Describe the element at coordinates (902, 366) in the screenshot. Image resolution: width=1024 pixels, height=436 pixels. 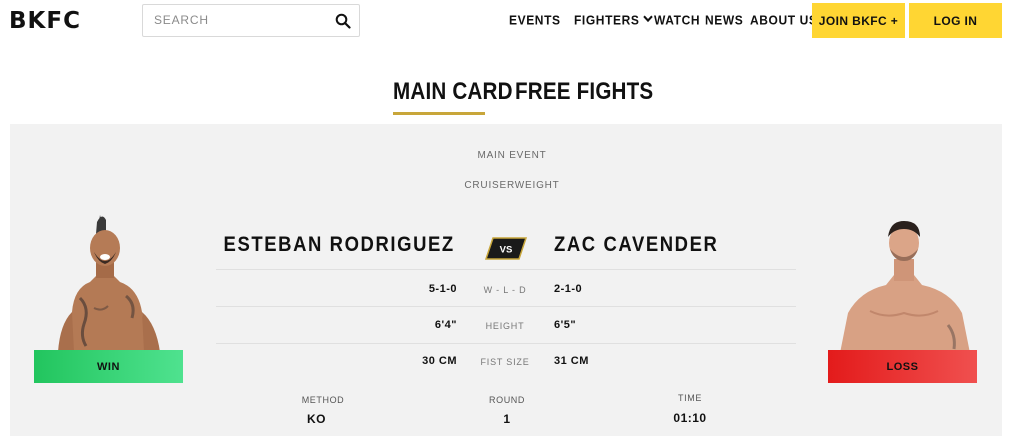
I see `fighter-right-result-badge: LOSS` at that location.